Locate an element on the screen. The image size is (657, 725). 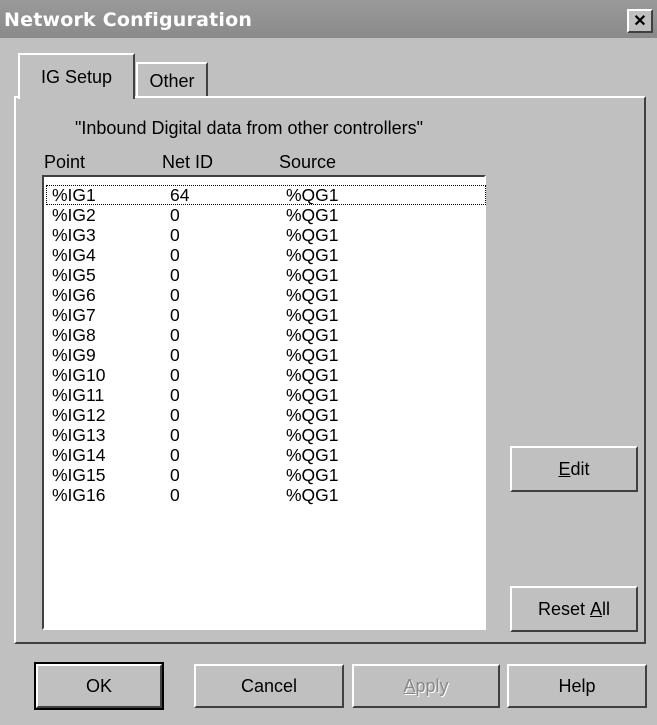
tab-other: Other is located at coordinates (172, 79).